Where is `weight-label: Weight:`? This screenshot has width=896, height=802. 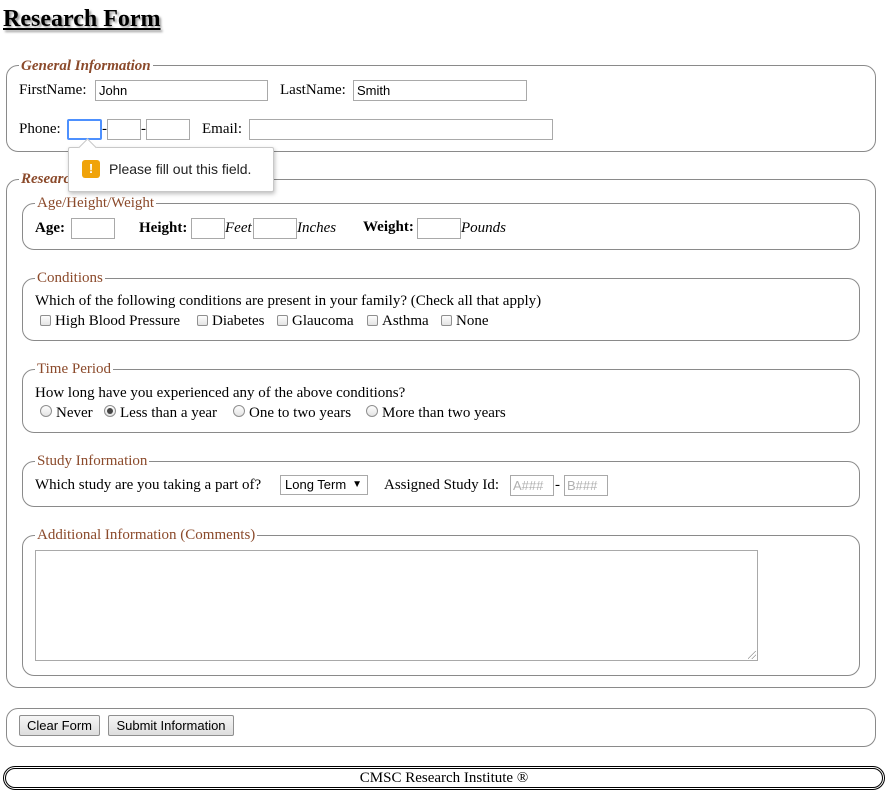
weight-label: Weight: is located at coordinates (388, 227).